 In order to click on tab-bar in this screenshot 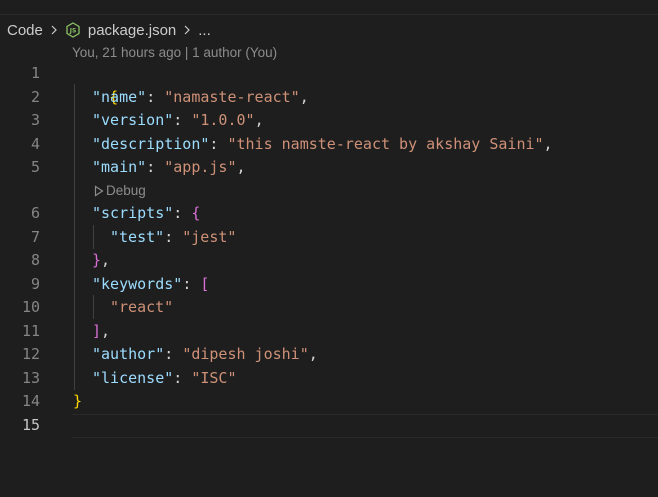, I will do `click(329, 7)`.